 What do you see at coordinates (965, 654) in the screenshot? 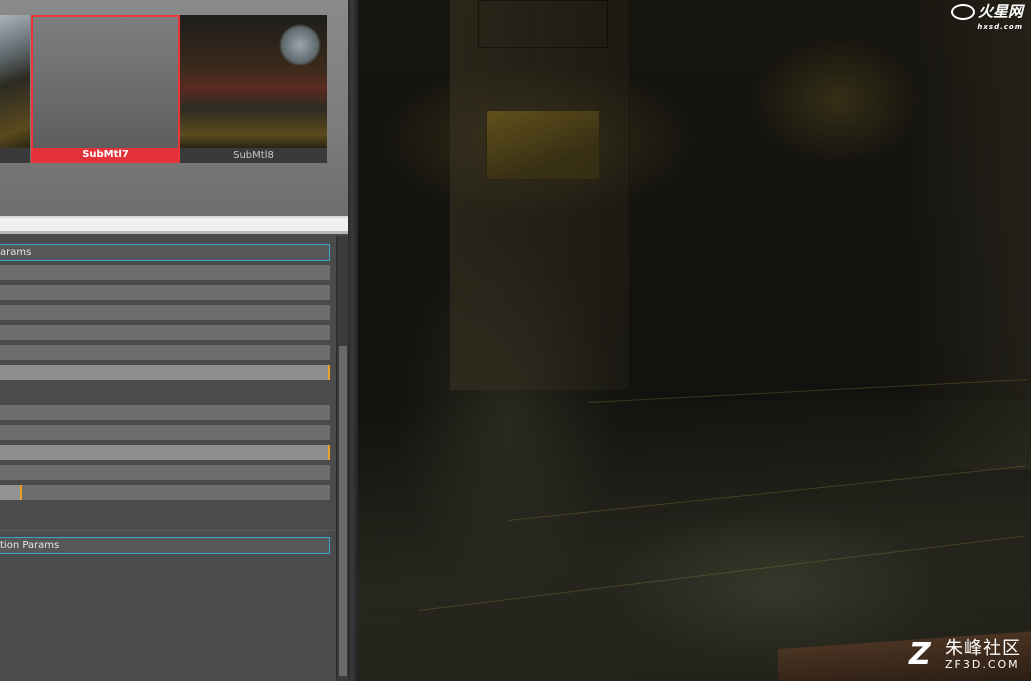
I see `watermark-zf3d: Z 朱峰社区 ZF3D.COM` at bounding box center [965, 654].